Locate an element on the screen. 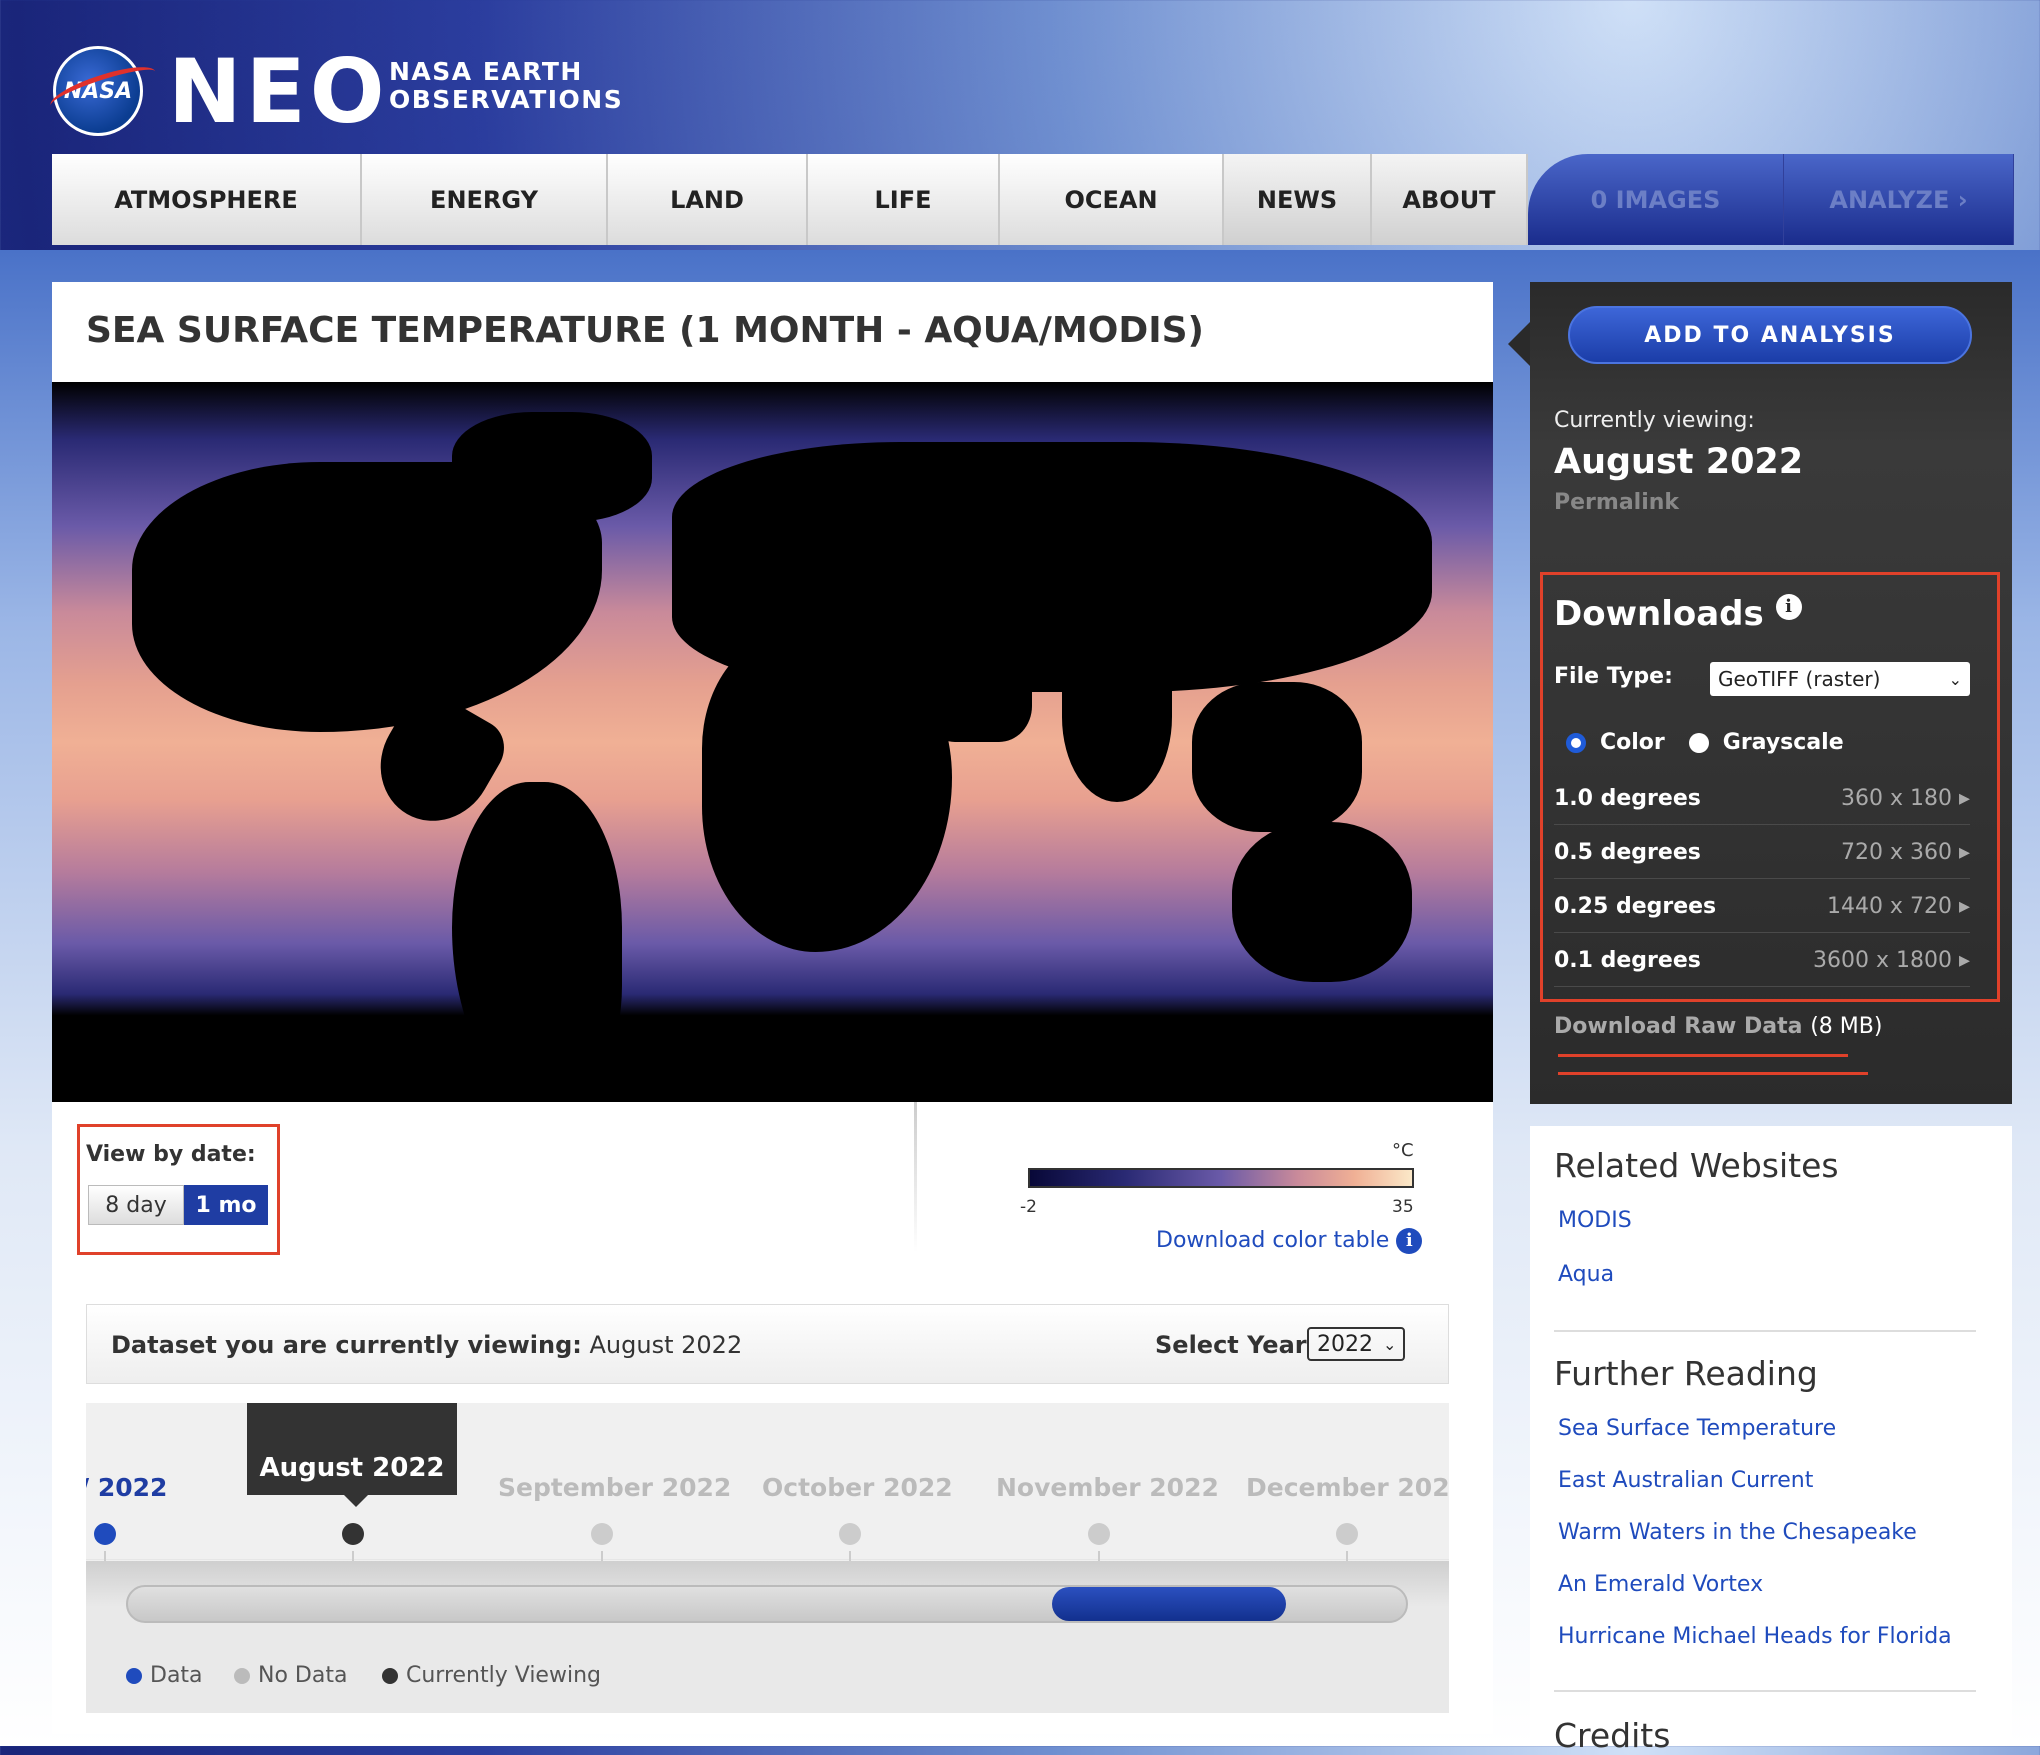 The width and height of the screenshot is (2040, 1755). current-dot-icon is located at coordinates (390, 1675).